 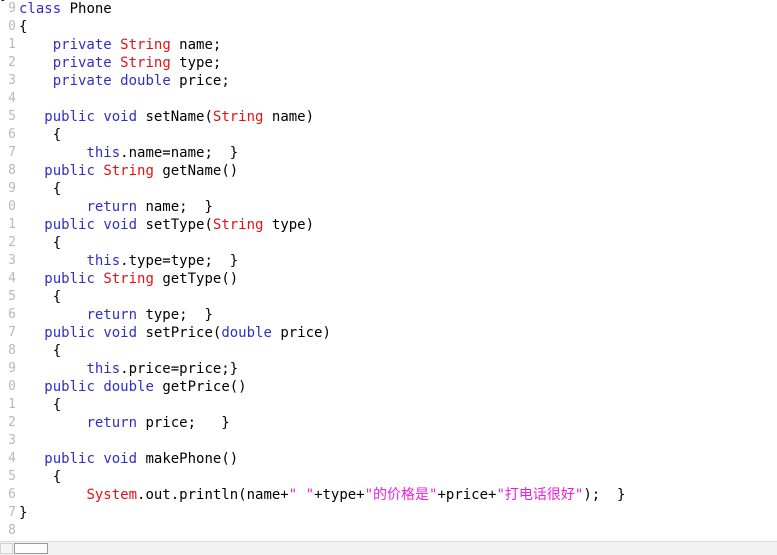 I want to click on code-line: 1 {, so click(x=388, y=405).